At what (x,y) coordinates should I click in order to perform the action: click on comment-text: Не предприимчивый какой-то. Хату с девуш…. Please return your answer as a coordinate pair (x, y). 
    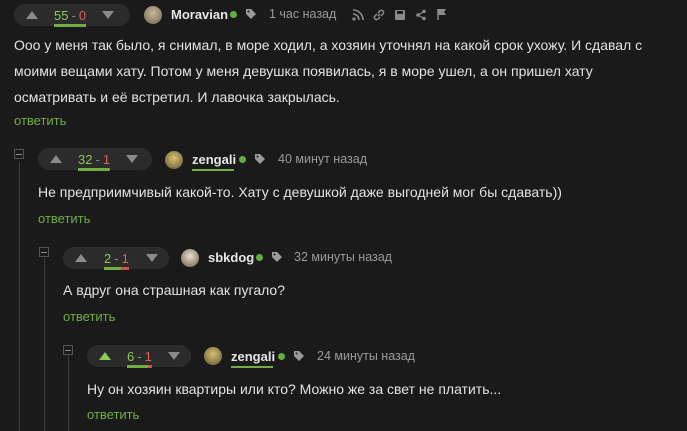
    Looking at the image, I should click on (300, 192).